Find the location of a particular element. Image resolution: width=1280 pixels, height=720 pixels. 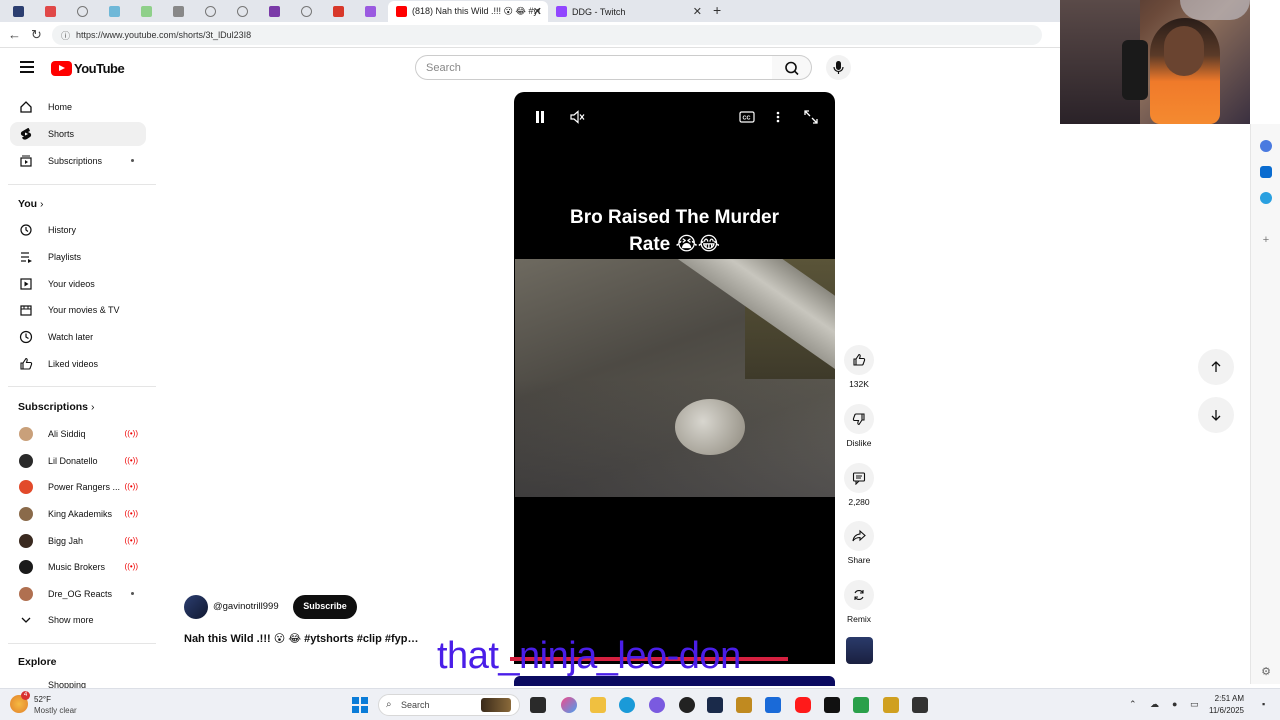

pause-icon is located at coordinates (540, 118).